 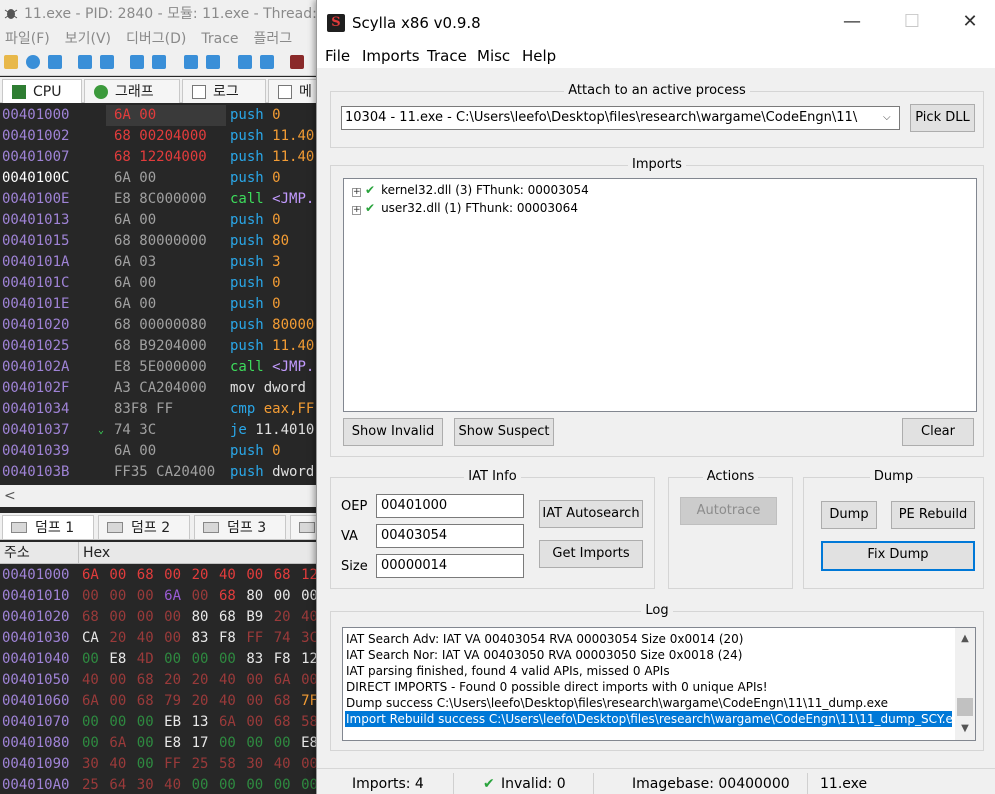 What do you see at coordinates (165, 701) in the screenshot?
I see `dump-row: 00401060 6A 00 68 79 20 40 00 68 7F` at bounding box center [165, 701].